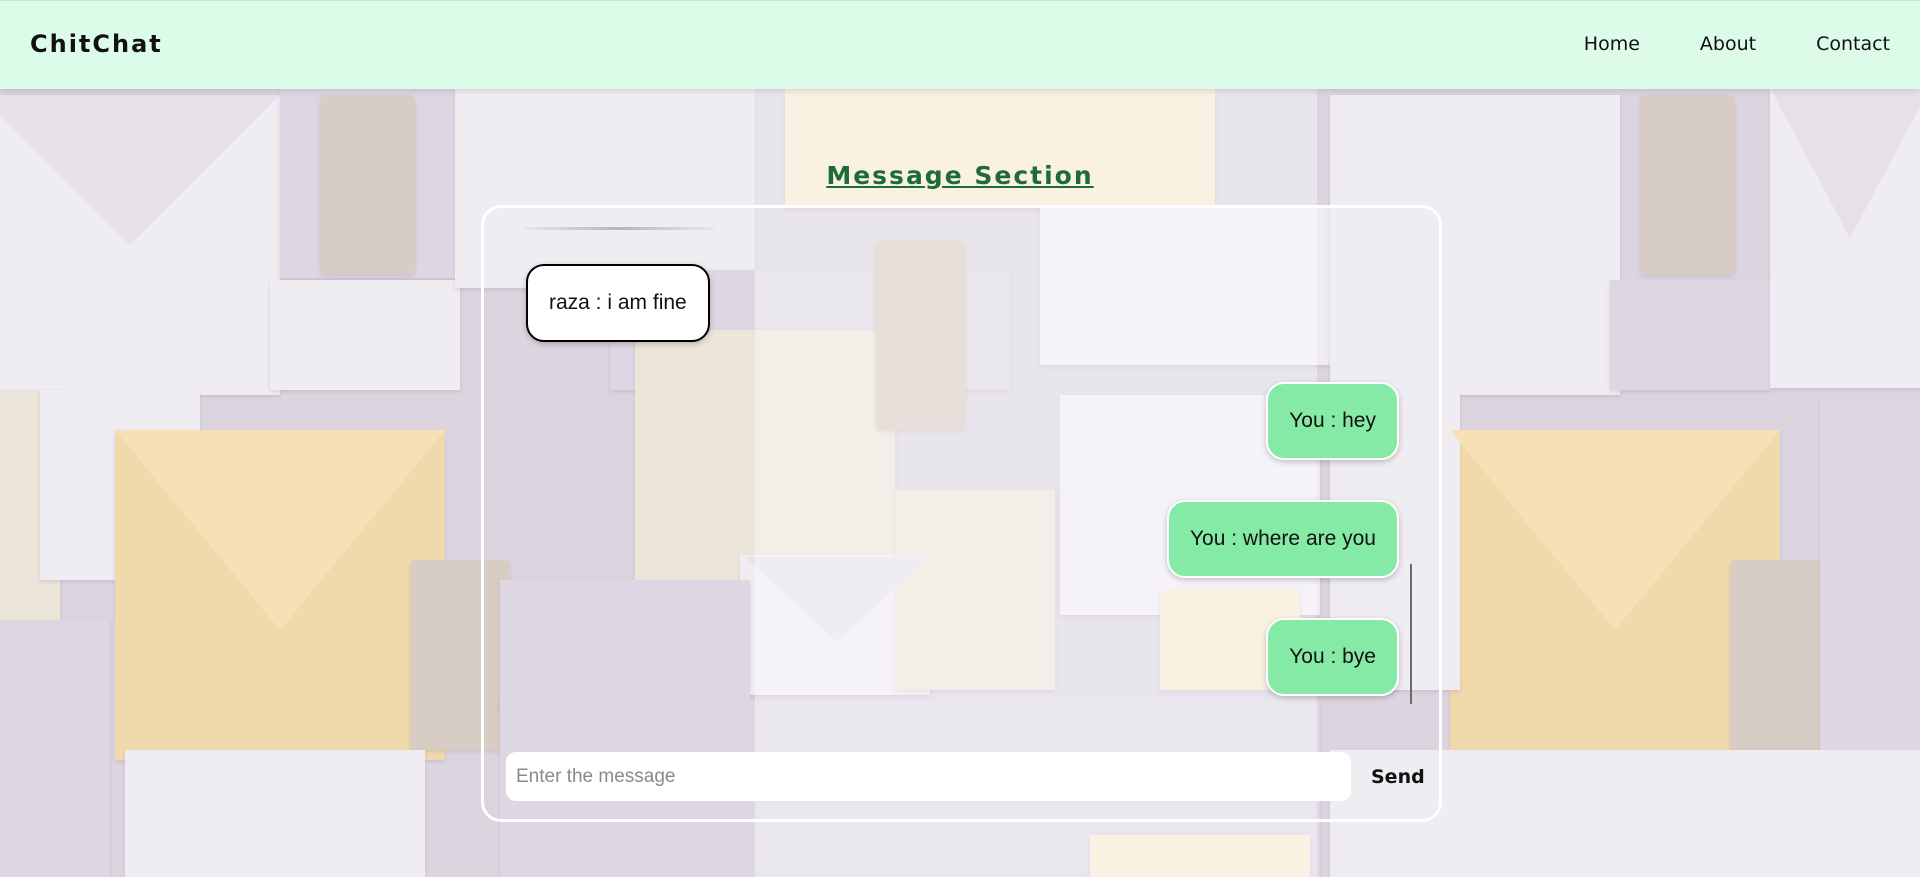 This screenshot has height=877, width=1920. What do you see at coordinates (619, 228) in the screenshot?
I see `divider` at bounding box center [619, 228].